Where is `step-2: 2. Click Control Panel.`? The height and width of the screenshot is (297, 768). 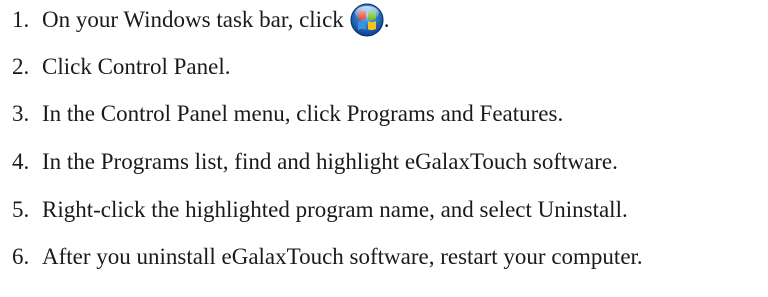
step-2: 2. Click Control Panel. is located at coordinates (121, 67).